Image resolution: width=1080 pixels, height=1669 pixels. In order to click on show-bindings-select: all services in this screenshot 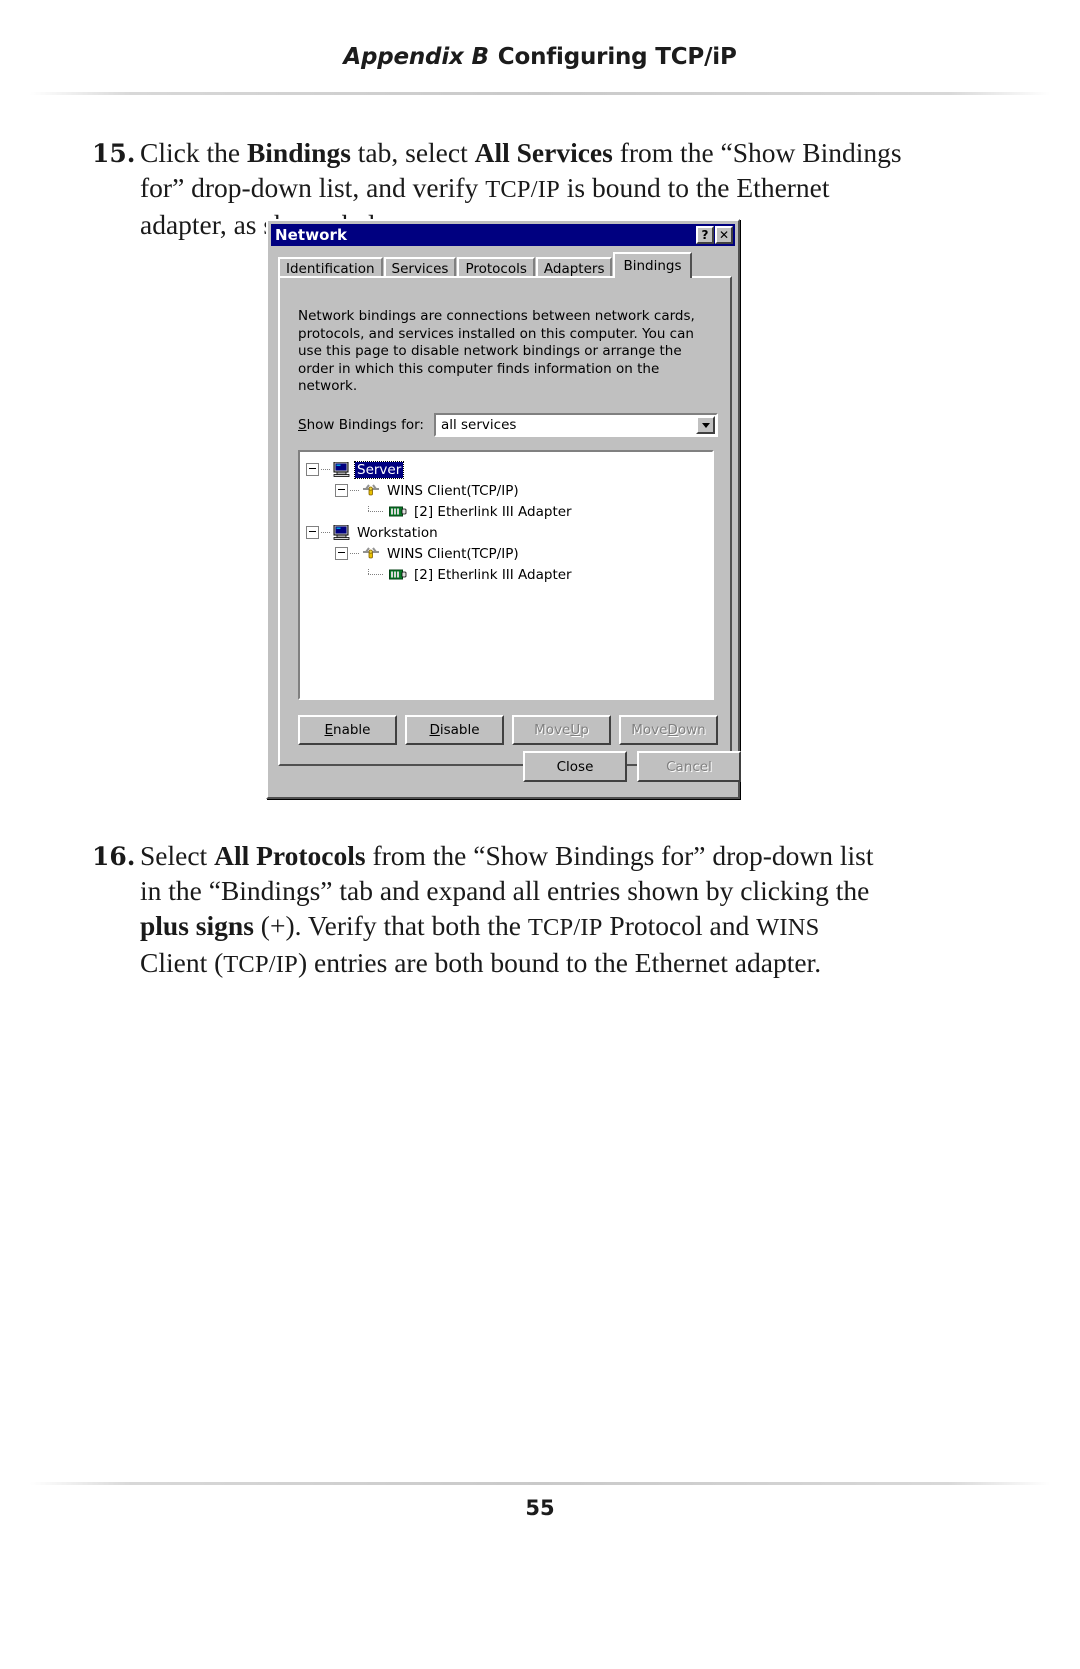, I will do `click(575, 425)`.